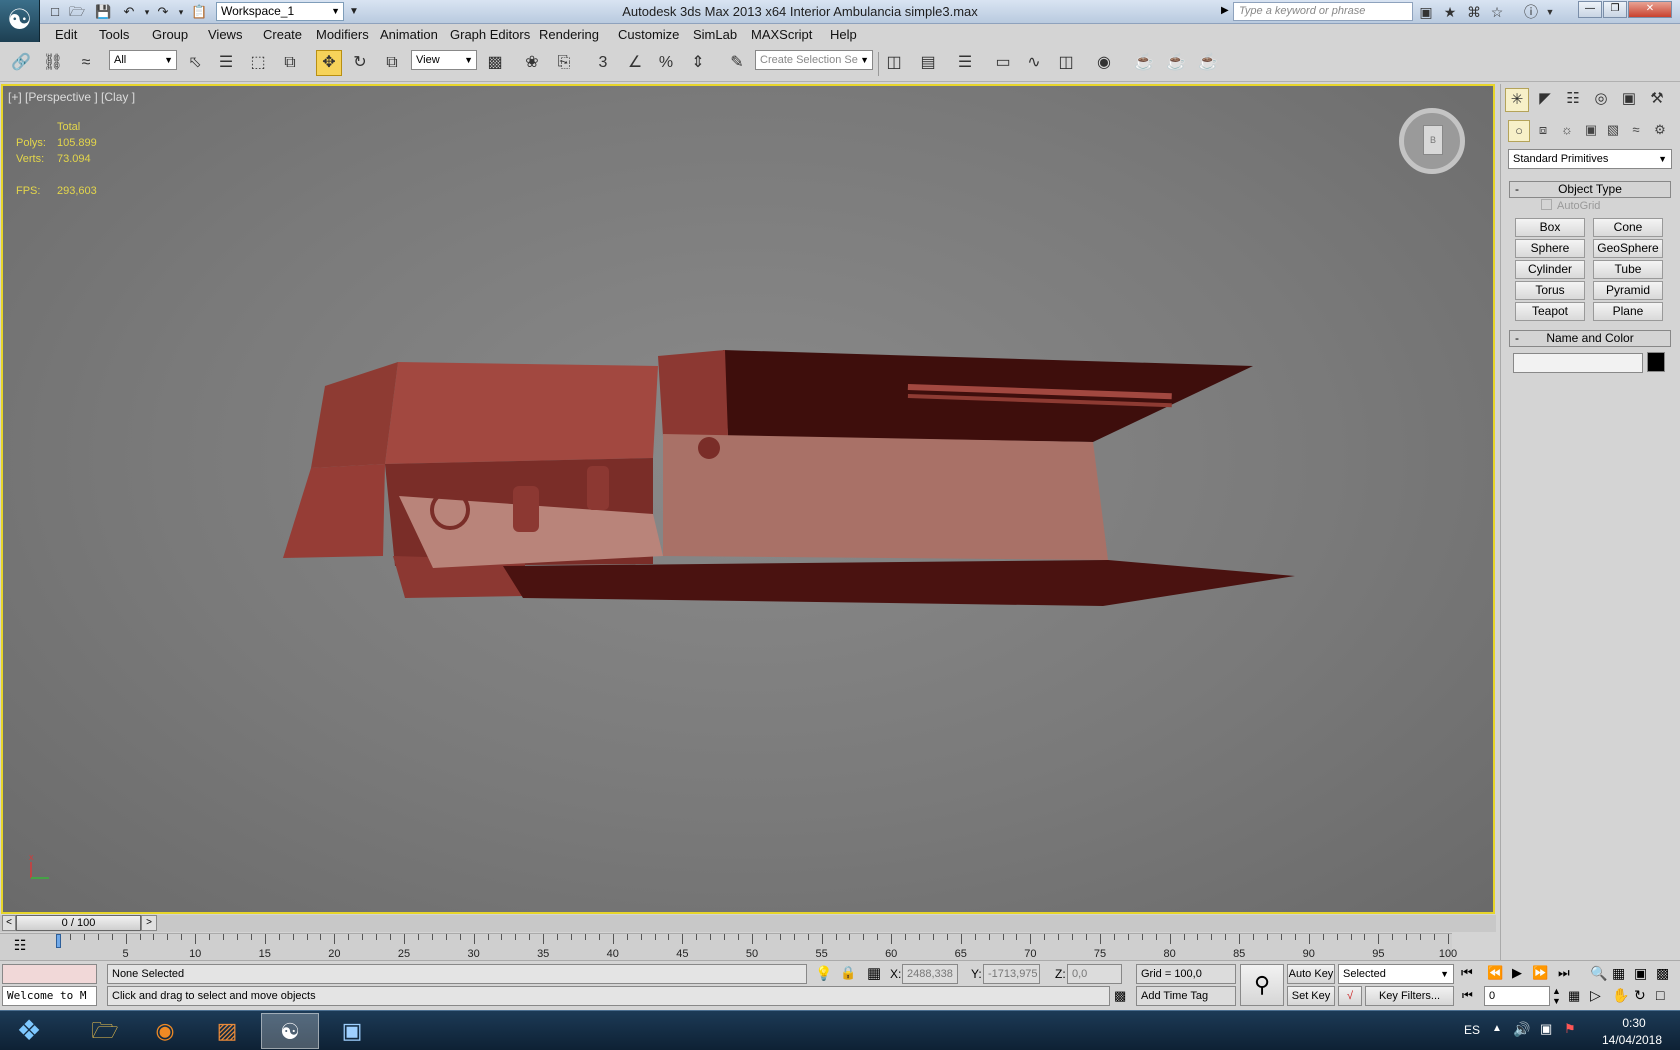  What do you see at coordinates (1543, 131) in the screenshot?
I see `shapes-icon: ⧈` at bounding box center [1543, 131].